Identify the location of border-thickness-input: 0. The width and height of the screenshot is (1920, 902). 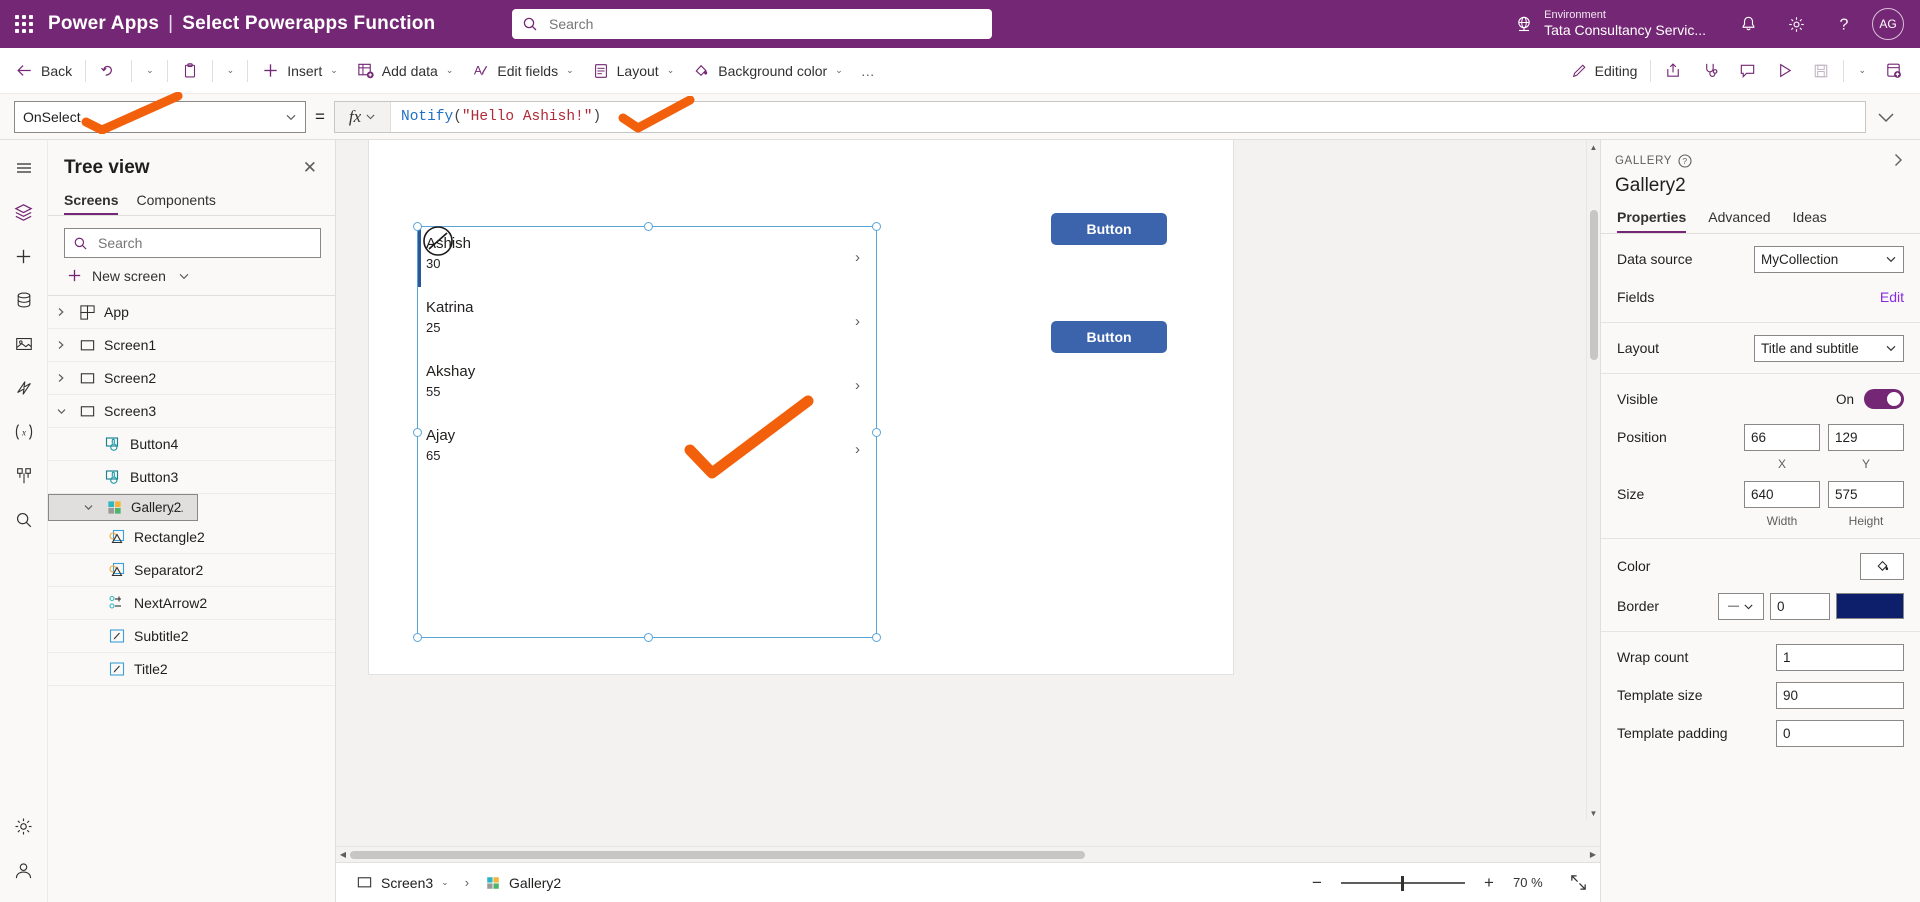
(1800, 606).